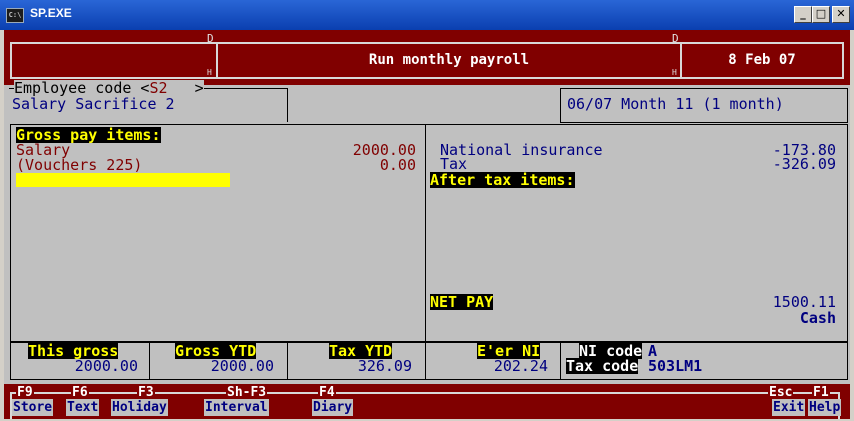  I want to click on payment-method: Cash, so click(817, 318).